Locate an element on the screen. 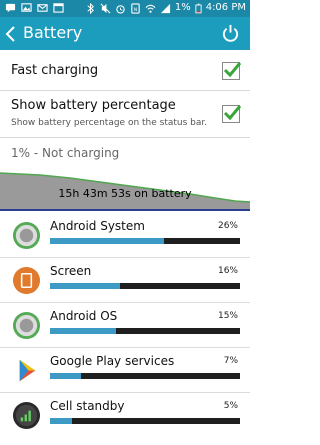 The width and height of the screenshot is (320, 445). fast-charging-checkbox is located at coordinates (232, 71).